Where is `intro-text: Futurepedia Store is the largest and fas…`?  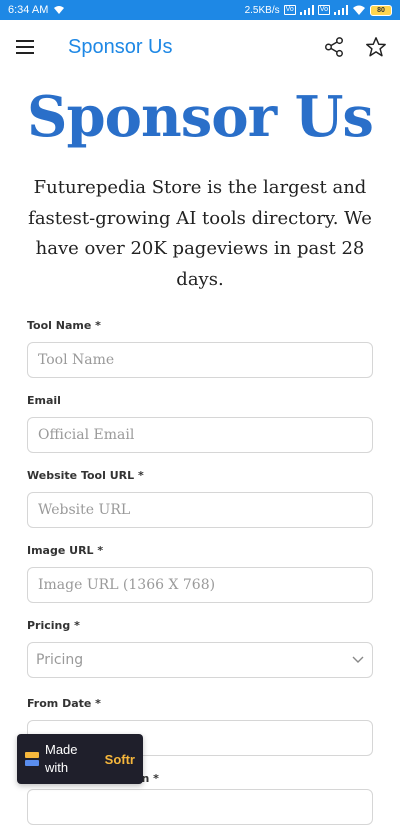
intro-text: Futurepedia Store is the largest and fas… is located at coordinates (200, 233).